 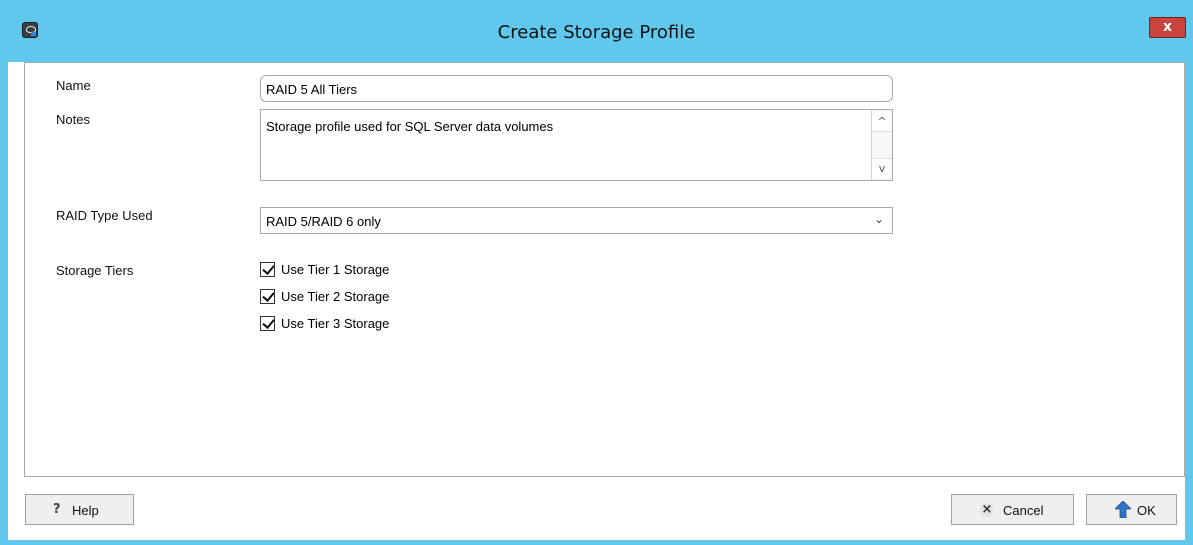 I want to click on raid-type-value: RAID 5/RAID 6 only, so click(x=323, y=221).